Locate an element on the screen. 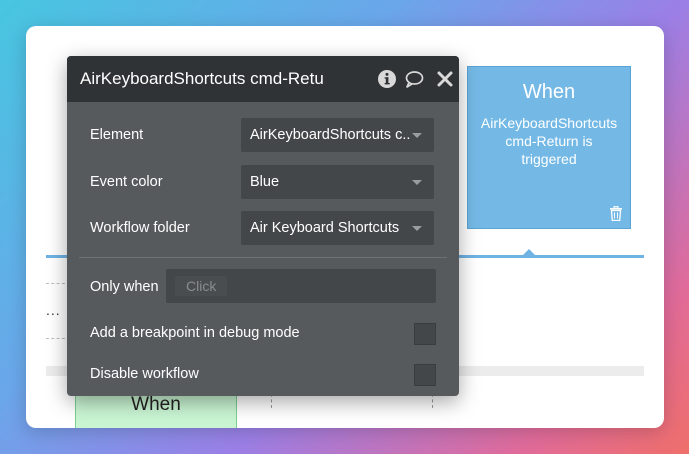  element-label: Element is located at coordinates (117, 135).